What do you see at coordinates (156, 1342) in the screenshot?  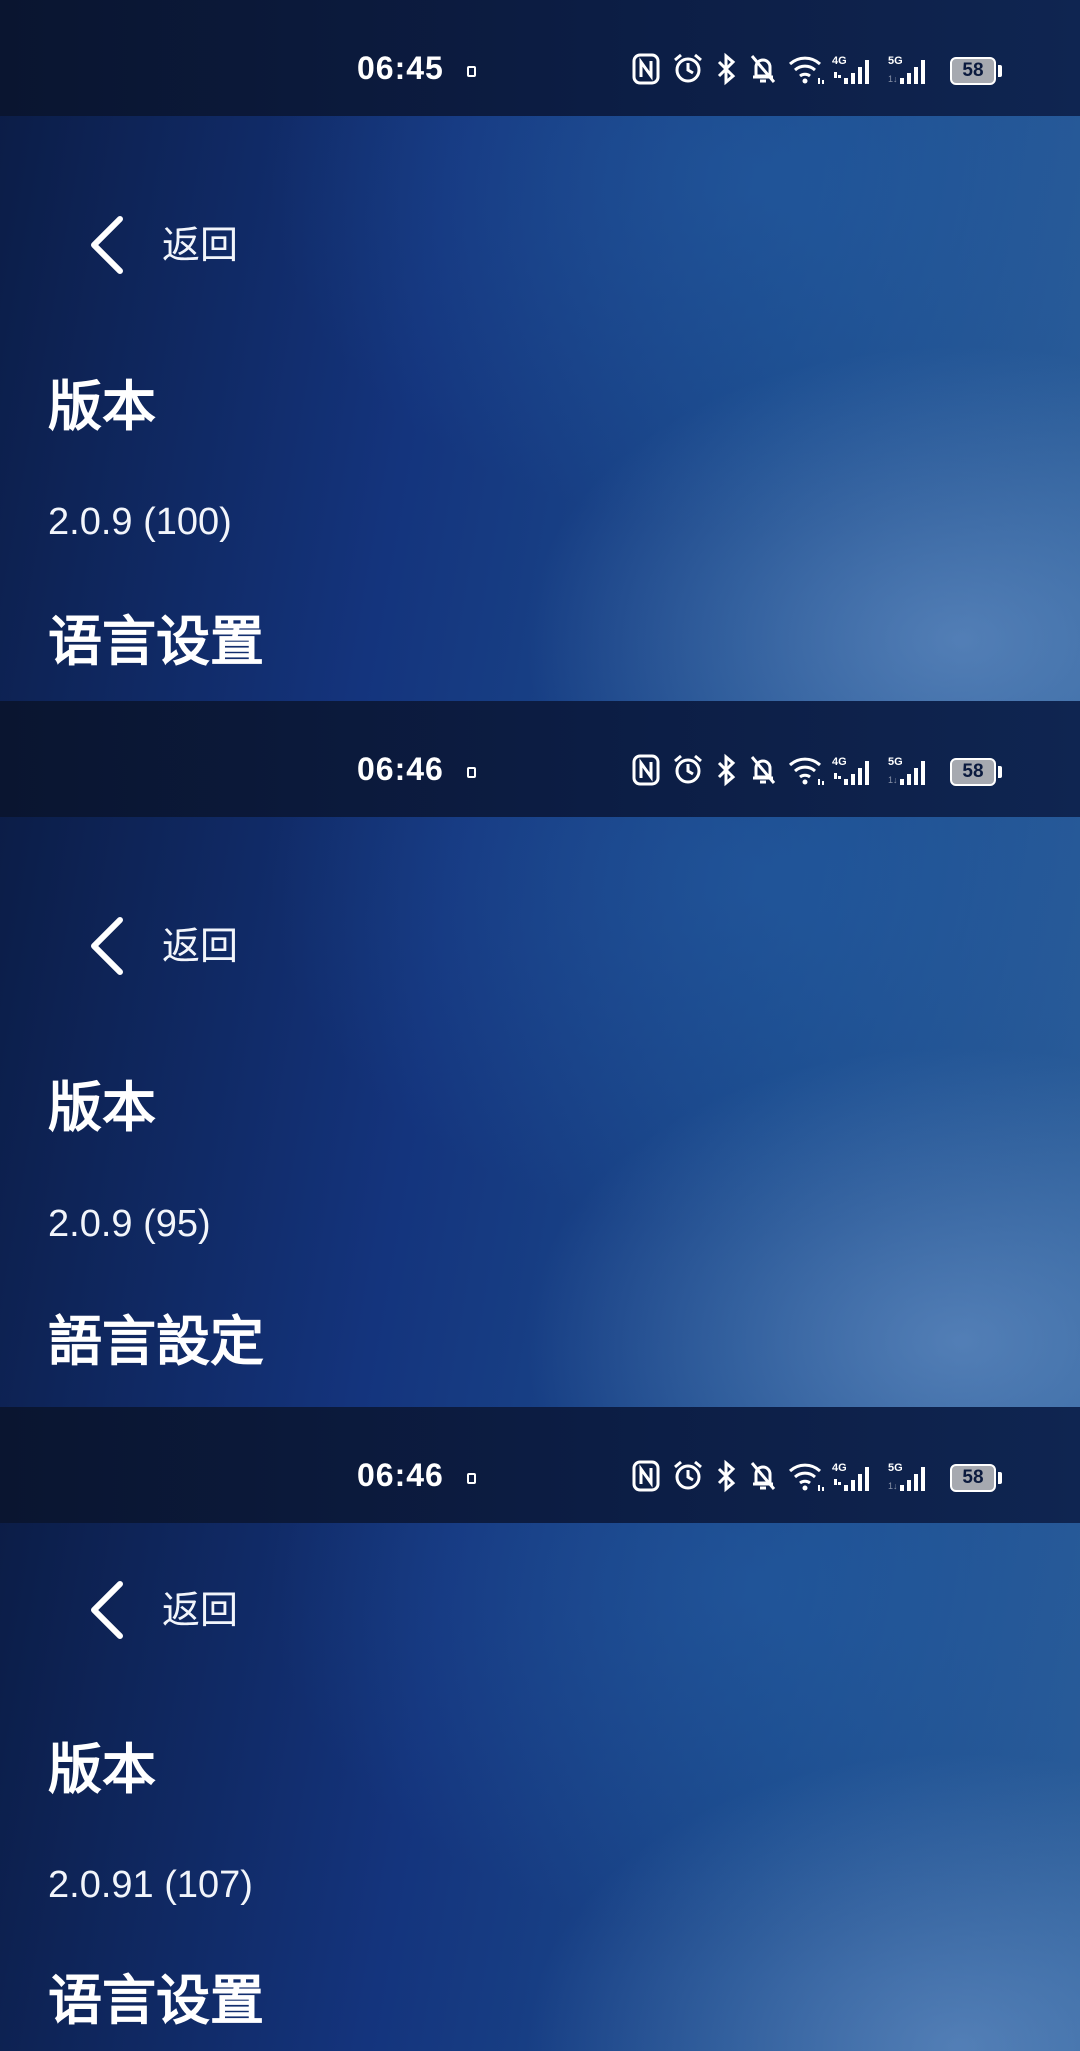 I see `language-settings-heading: 語言設定` at bounding box center [156, 1342].